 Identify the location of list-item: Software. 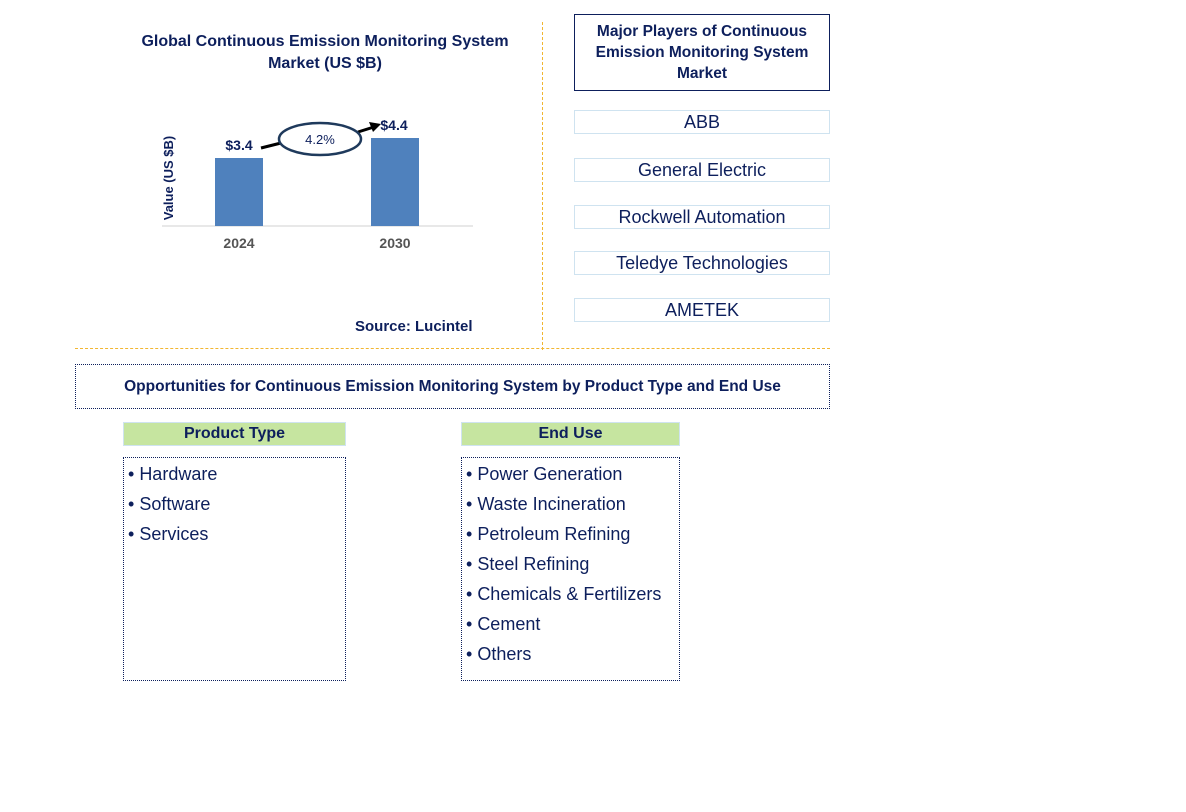
(234, 504).